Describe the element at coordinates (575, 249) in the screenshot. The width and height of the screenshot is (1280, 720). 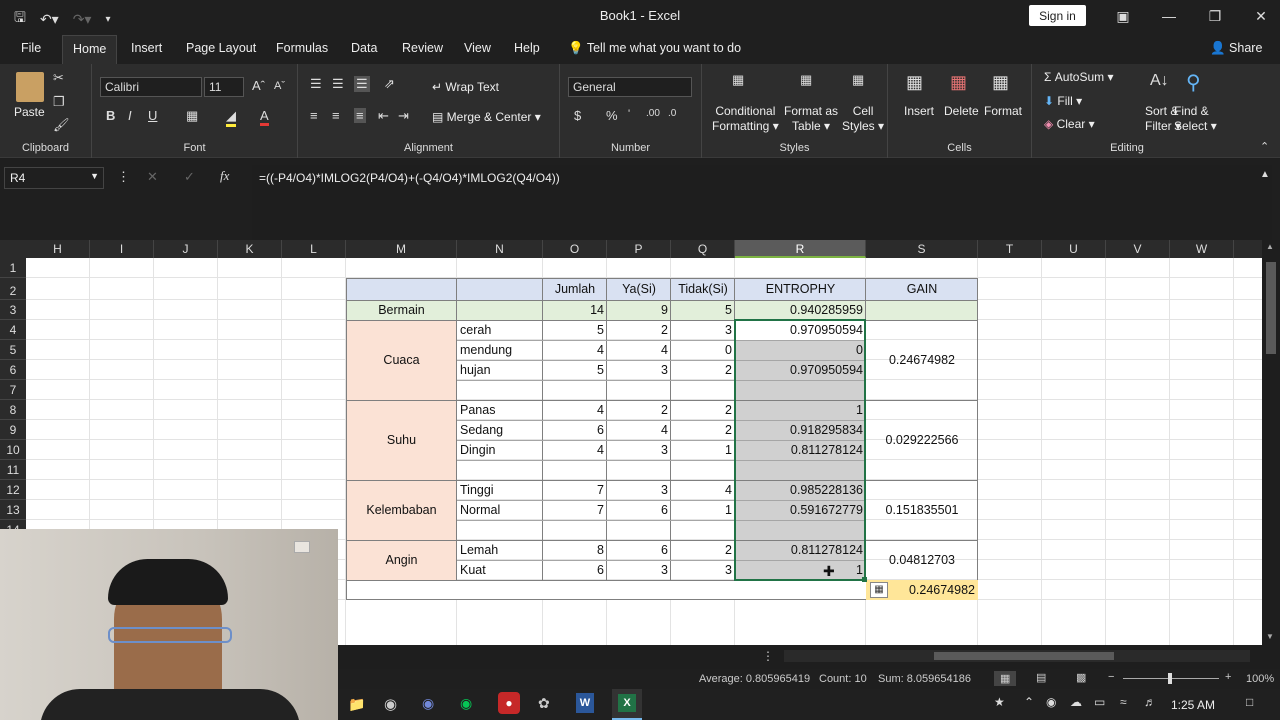
I see `column-header-o: O` at that location.